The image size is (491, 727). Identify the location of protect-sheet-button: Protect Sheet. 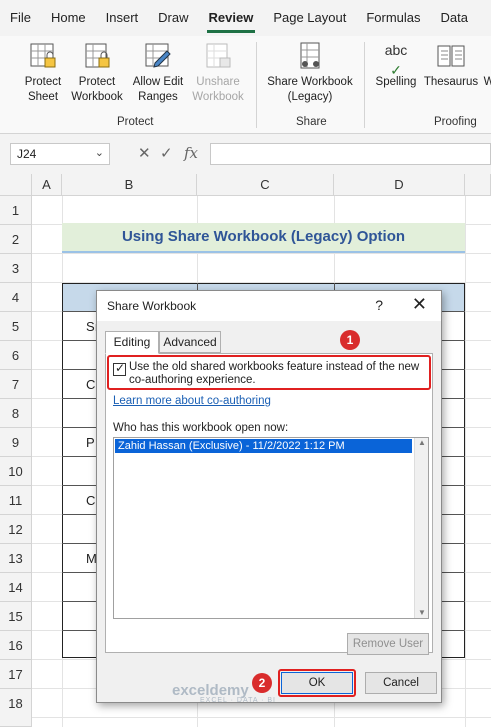
(43, 72).